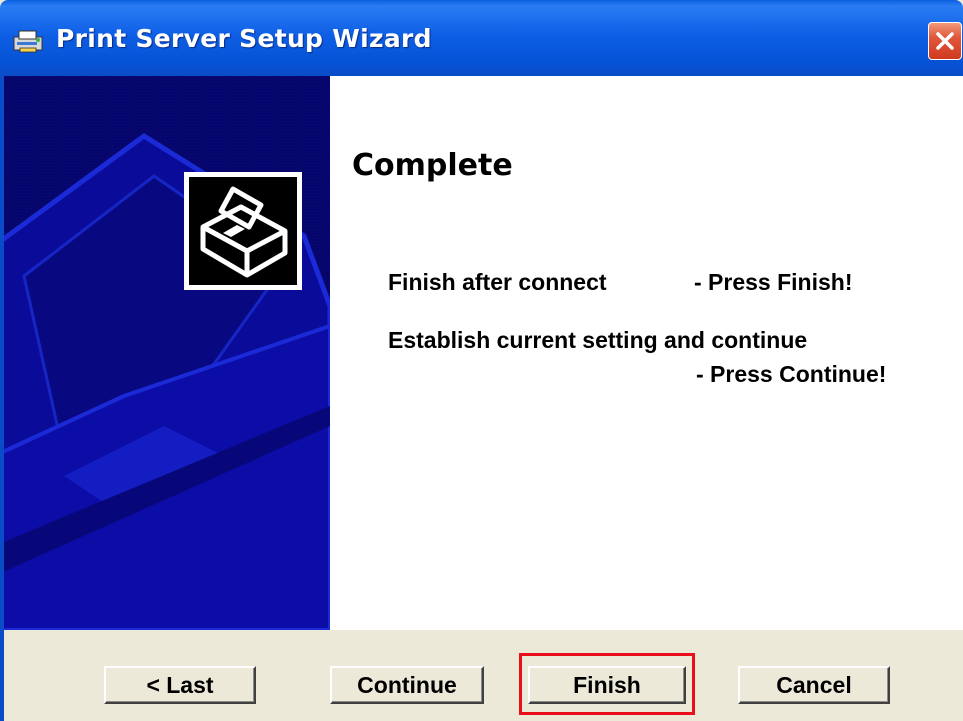 The image size is (963, 721). I want to click on finish-instruction-action: - Press Finish!, so click(773, 282).